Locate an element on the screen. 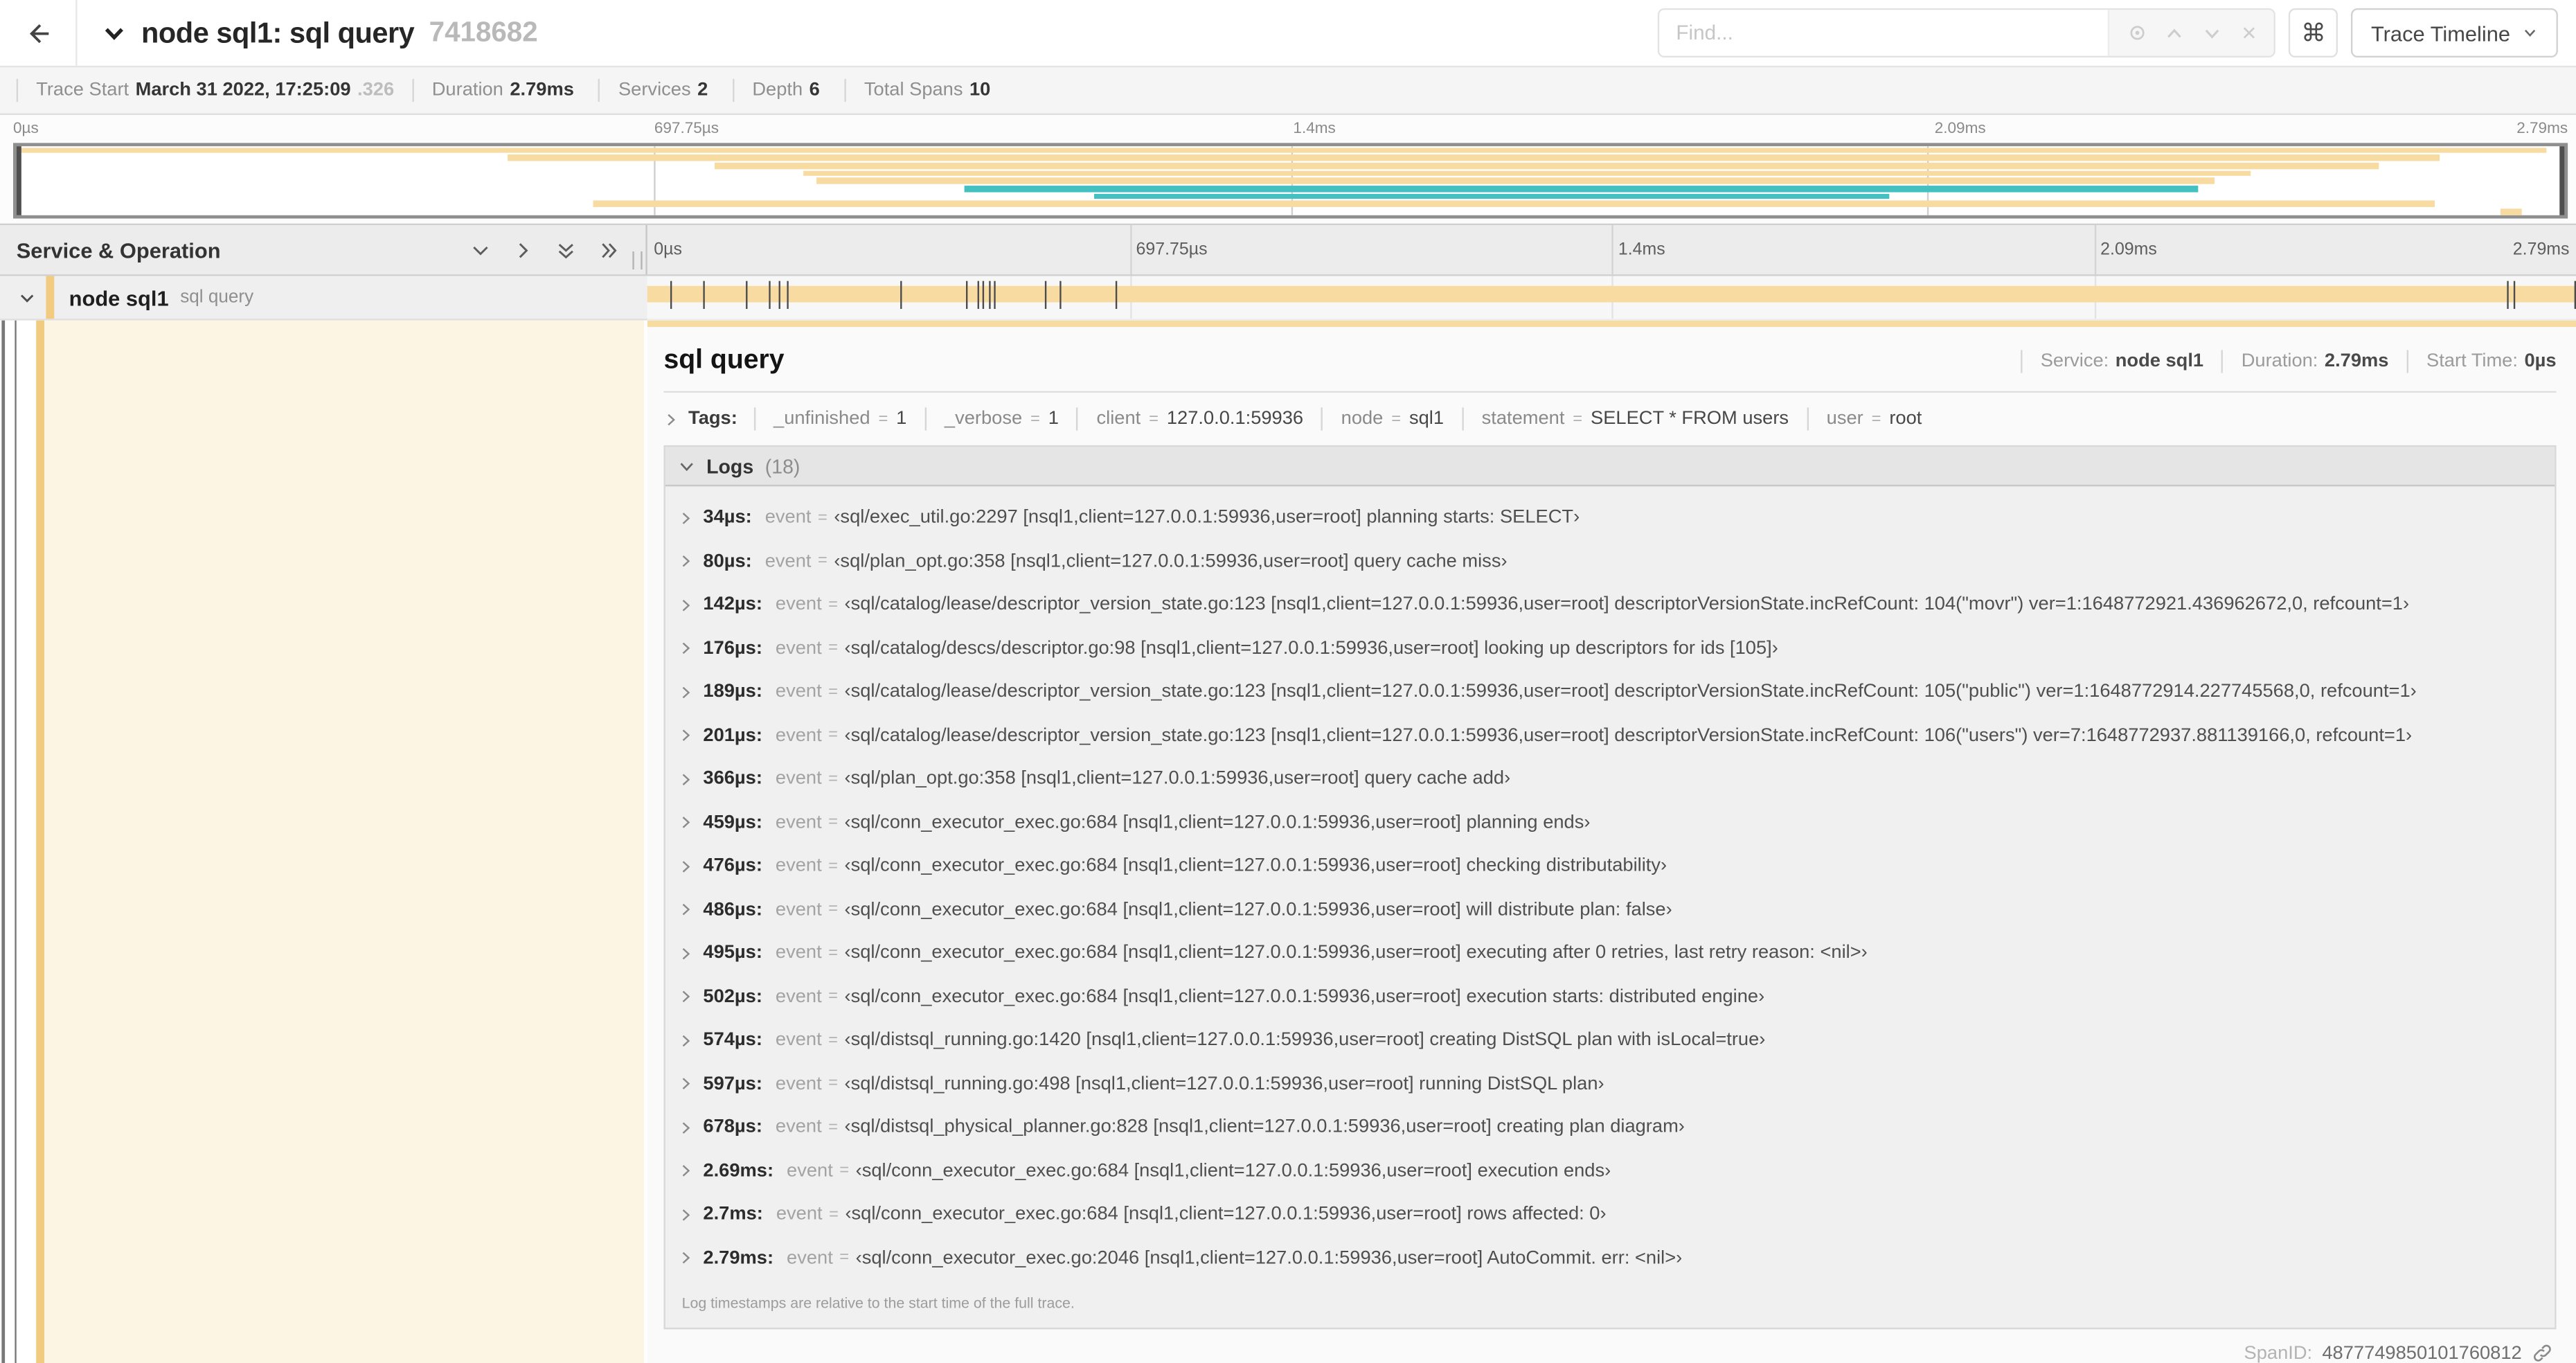 This screenshot has height=1363, width=2576. detail-meta-label: Start Time: is located at coordinates (2472, 361).